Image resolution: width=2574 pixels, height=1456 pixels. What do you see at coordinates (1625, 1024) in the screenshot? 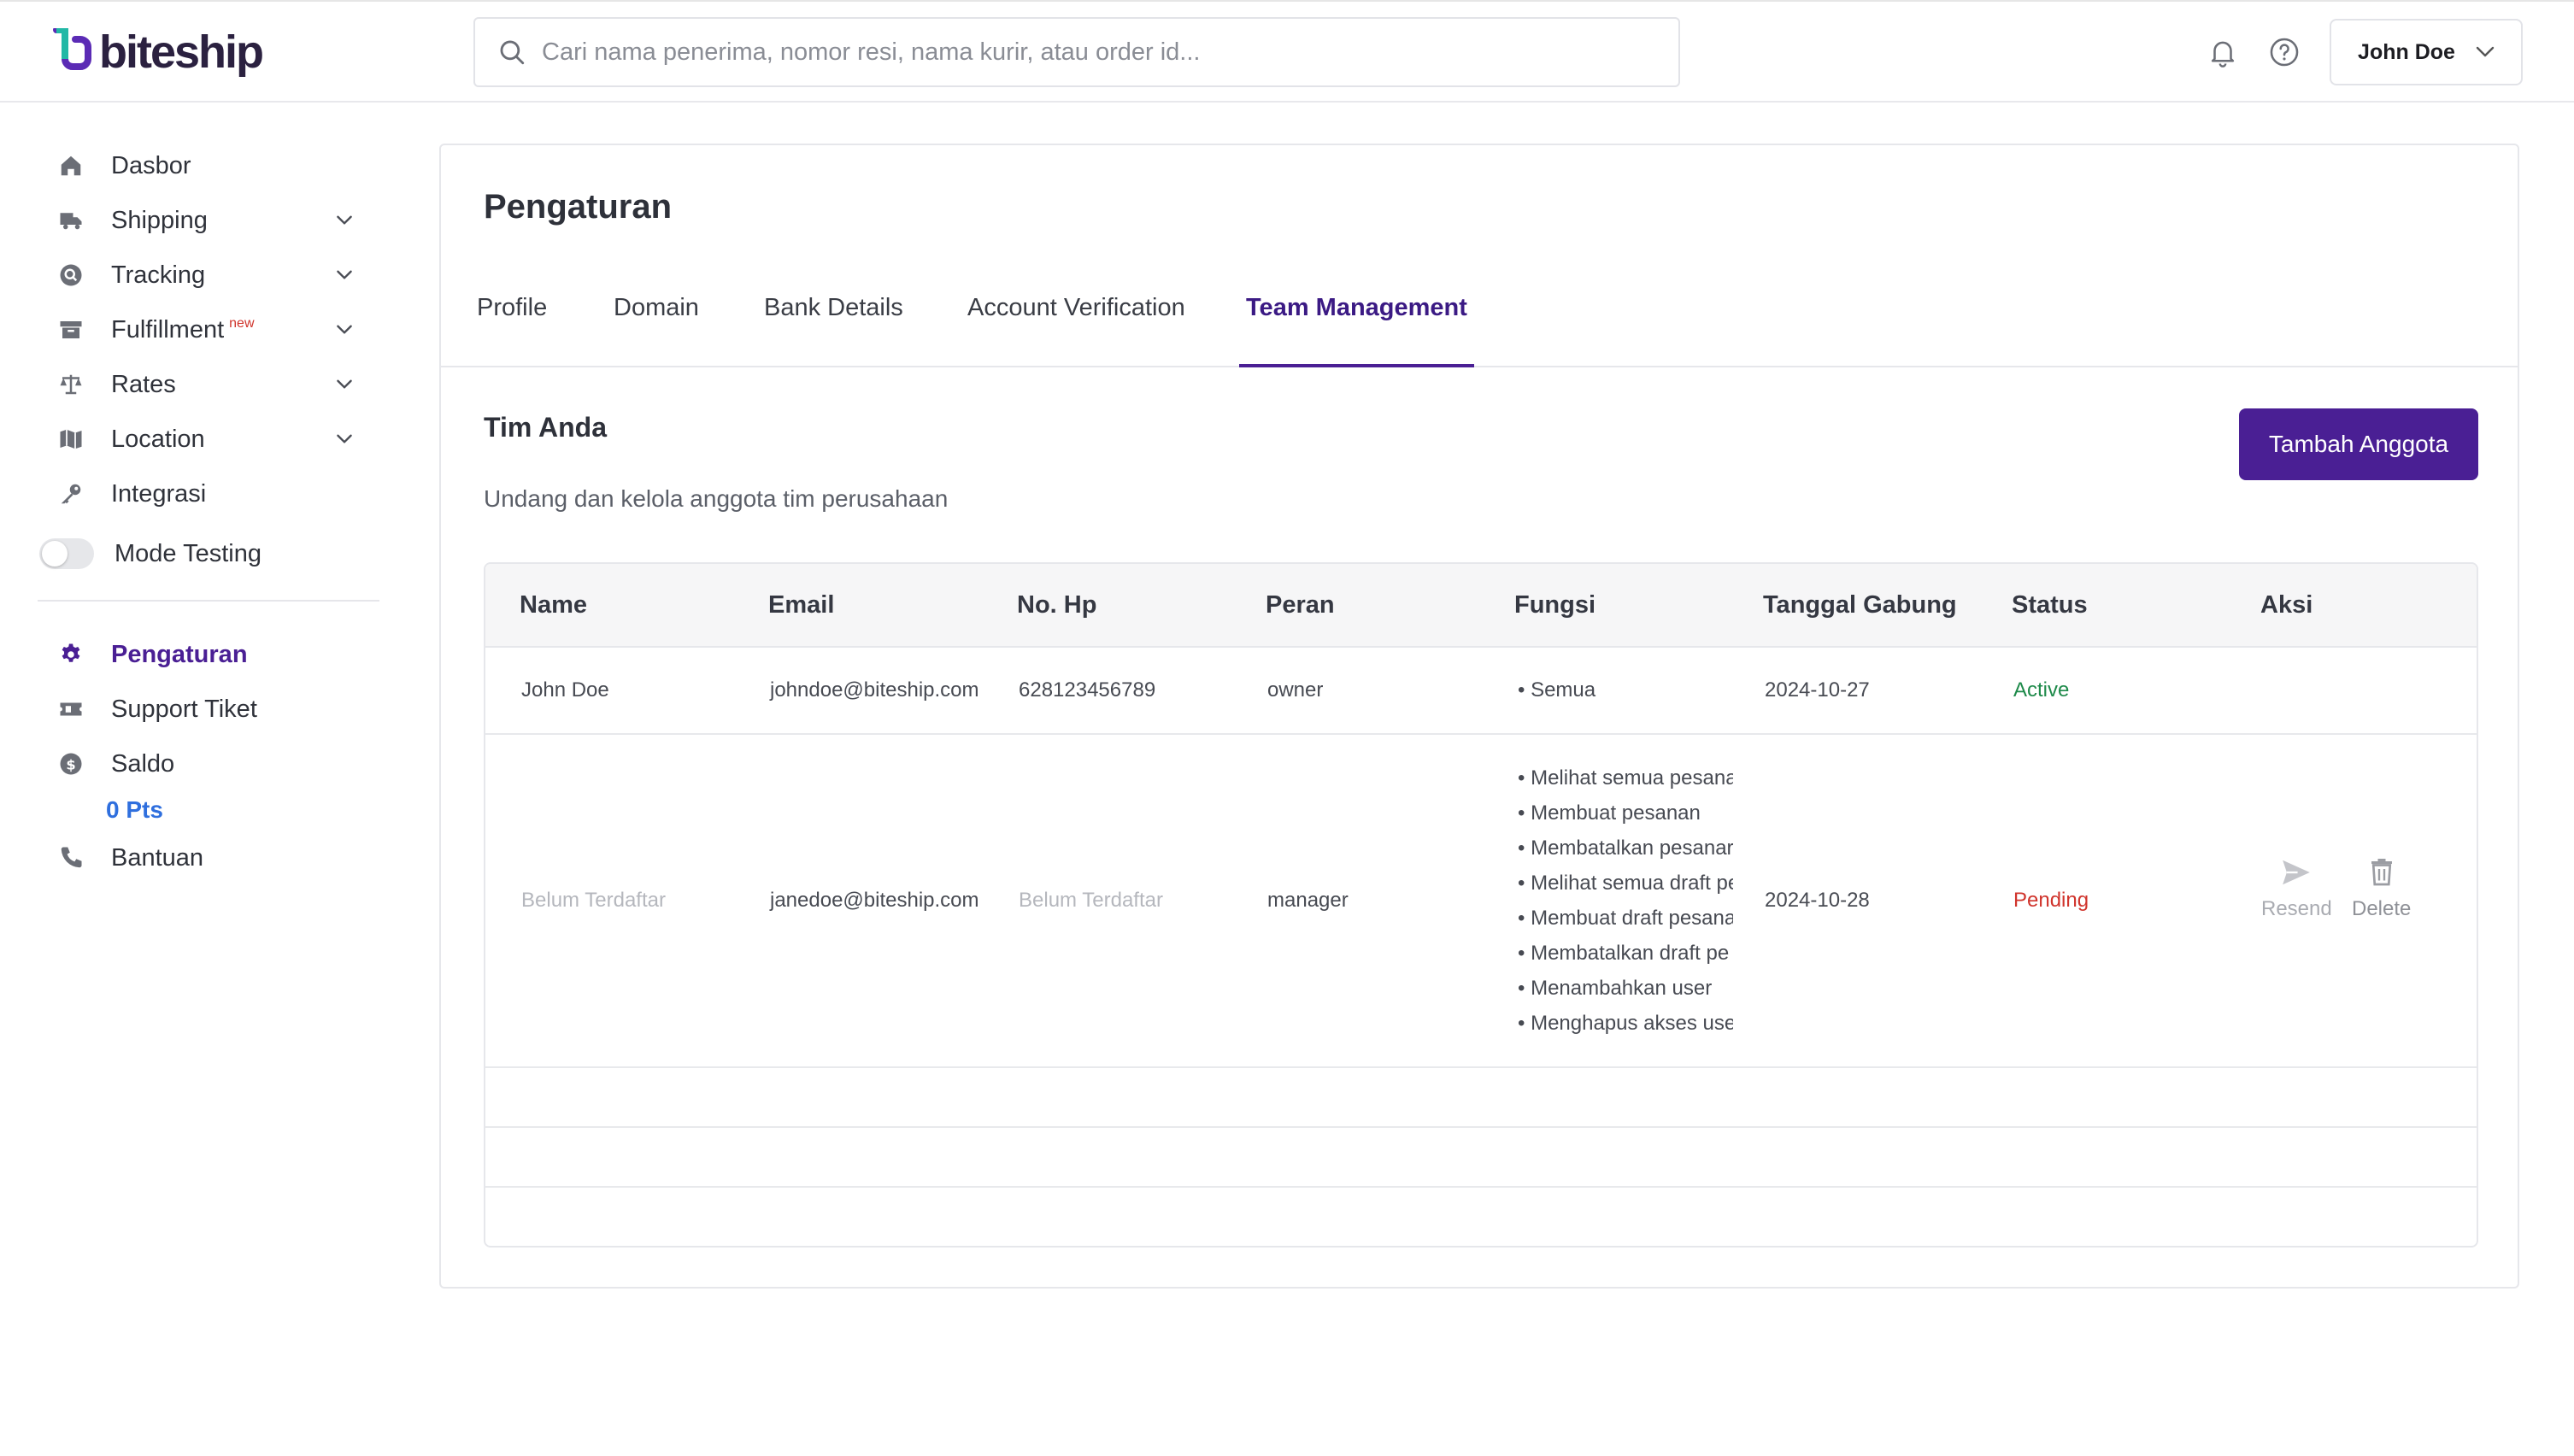
I see `function-item: • Menghapus akses use` at bounding box center [1625, 1024].